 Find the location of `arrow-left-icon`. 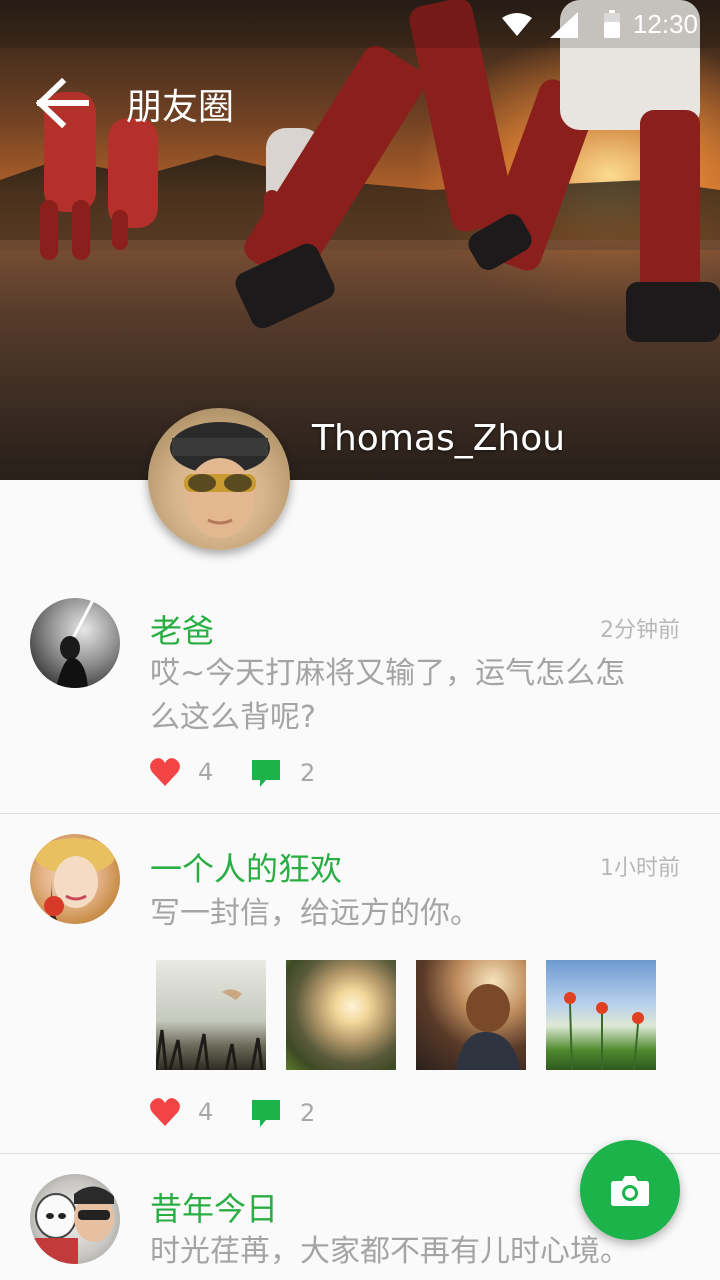

arrow-left-icon is located at coordinates (62, 103).